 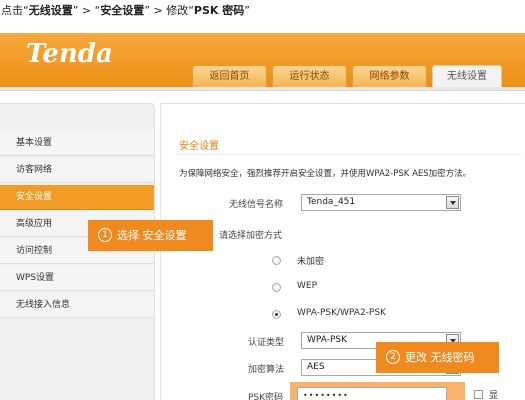 What do you see at coordinates (69, 54) in the screenshot?
I see `tenda-logo: Tenda` at bounding box center [69, 54].